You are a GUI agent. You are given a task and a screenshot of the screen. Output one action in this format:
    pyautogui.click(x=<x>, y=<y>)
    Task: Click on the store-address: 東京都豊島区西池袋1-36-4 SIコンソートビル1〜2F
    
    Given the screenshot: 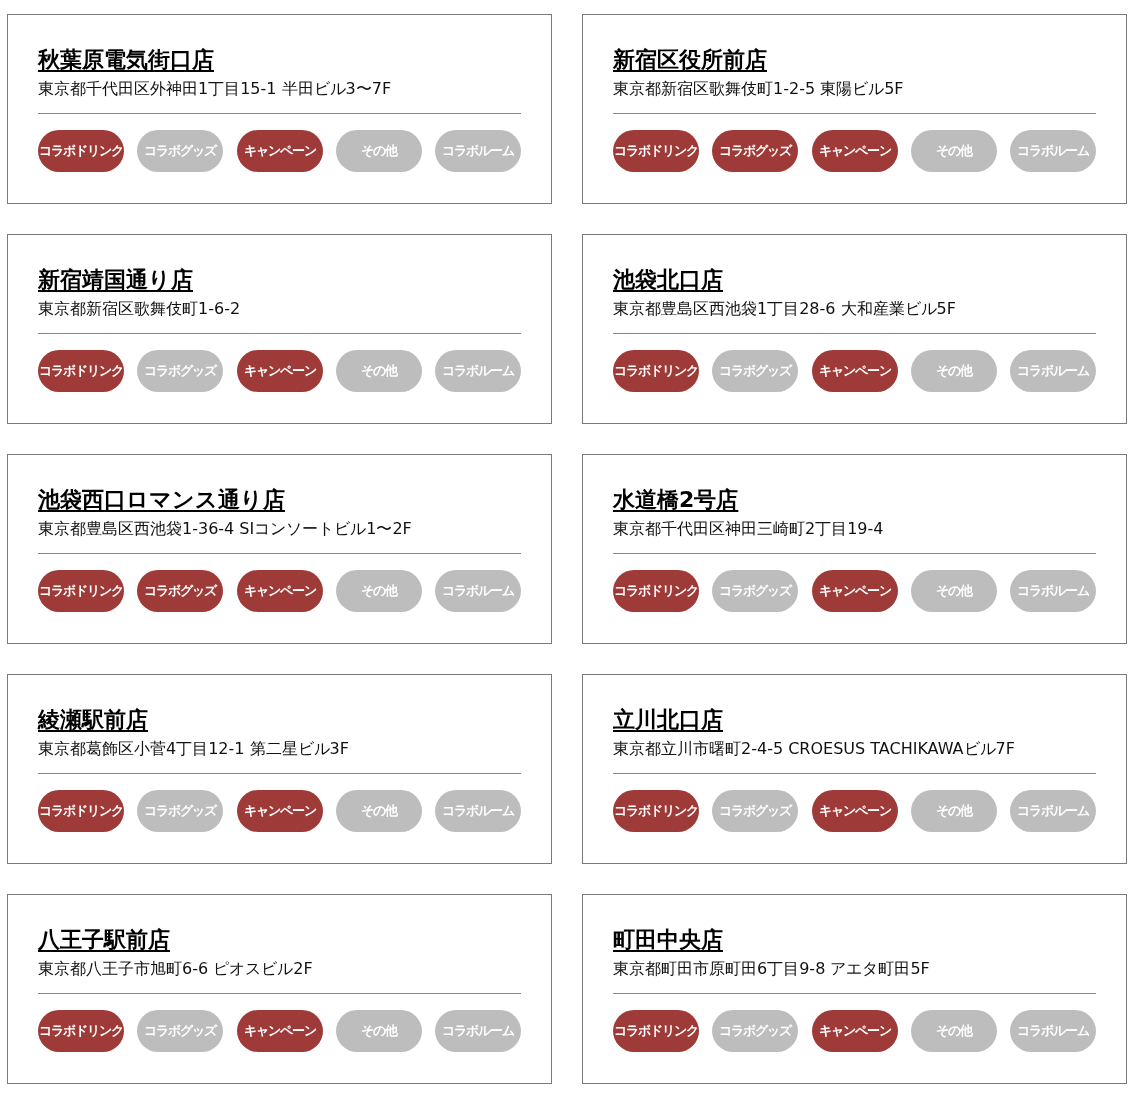 What is the action you would take?
    pyautogui.click(x=225, y=529)
    